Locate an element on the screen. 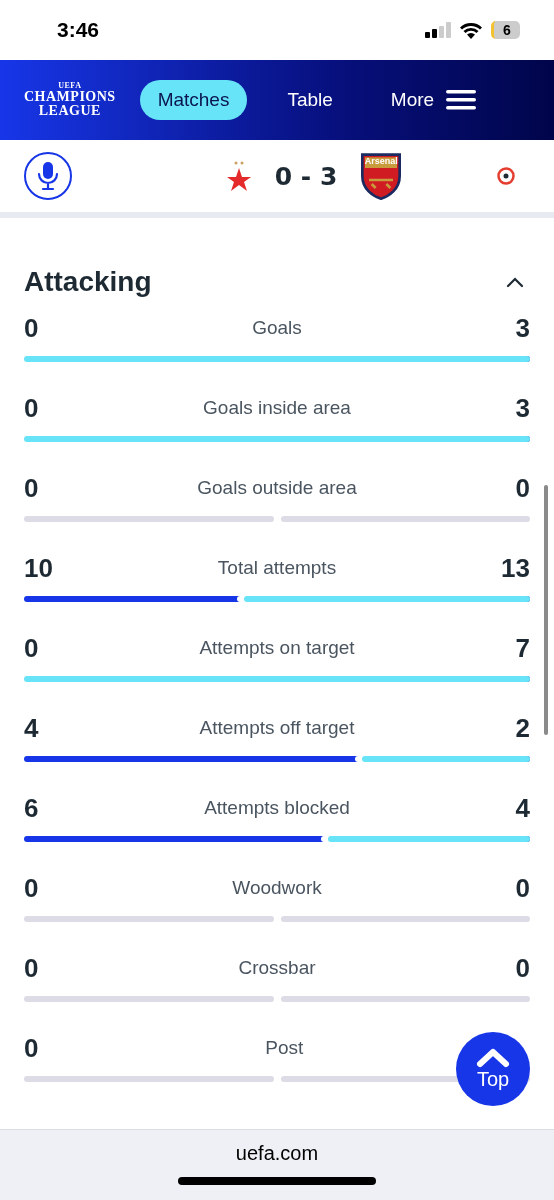 This screenshot has width=554, height=1200. nav-tab: More is located at coordinates (433, 100).